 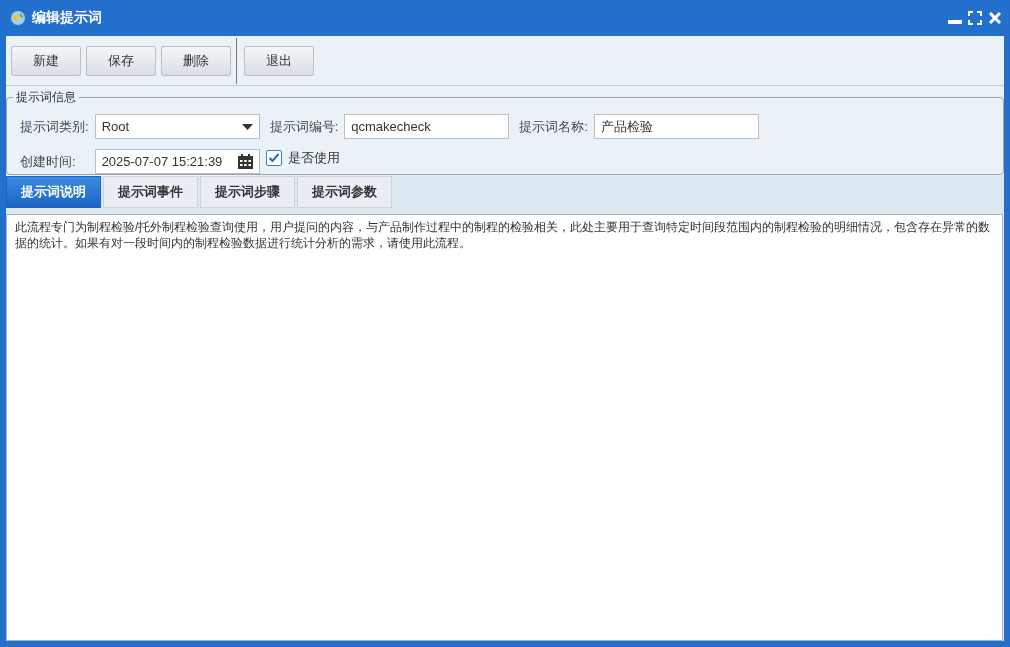 What do you see at coordinates (46, 97) in the screenshot?
I see `panel-legend: 提示词信息` at bounding box center [46, 97].